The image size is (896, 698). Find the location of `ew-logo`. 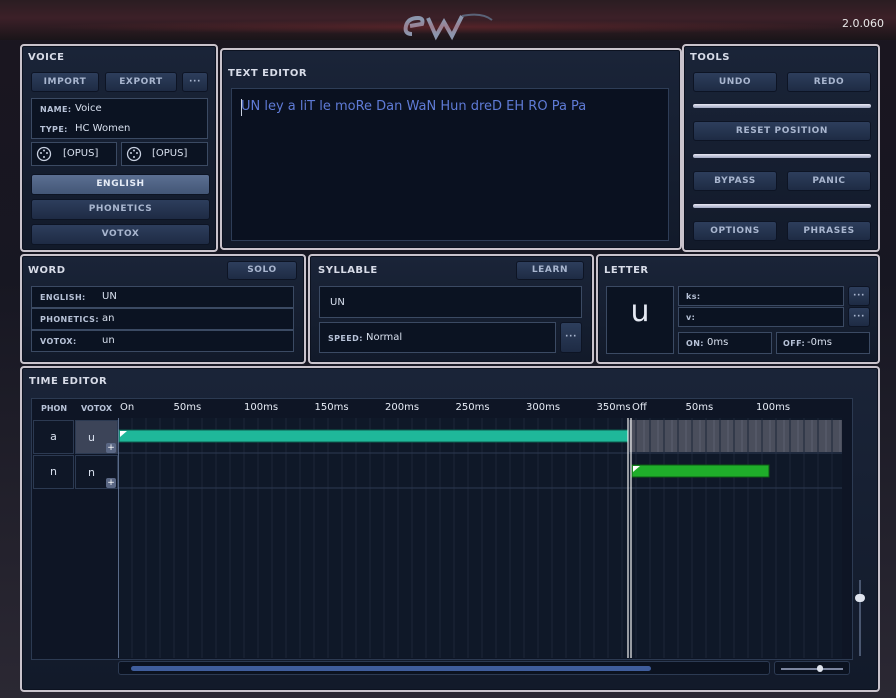

ew-logo is located at coordinates (448, 27).